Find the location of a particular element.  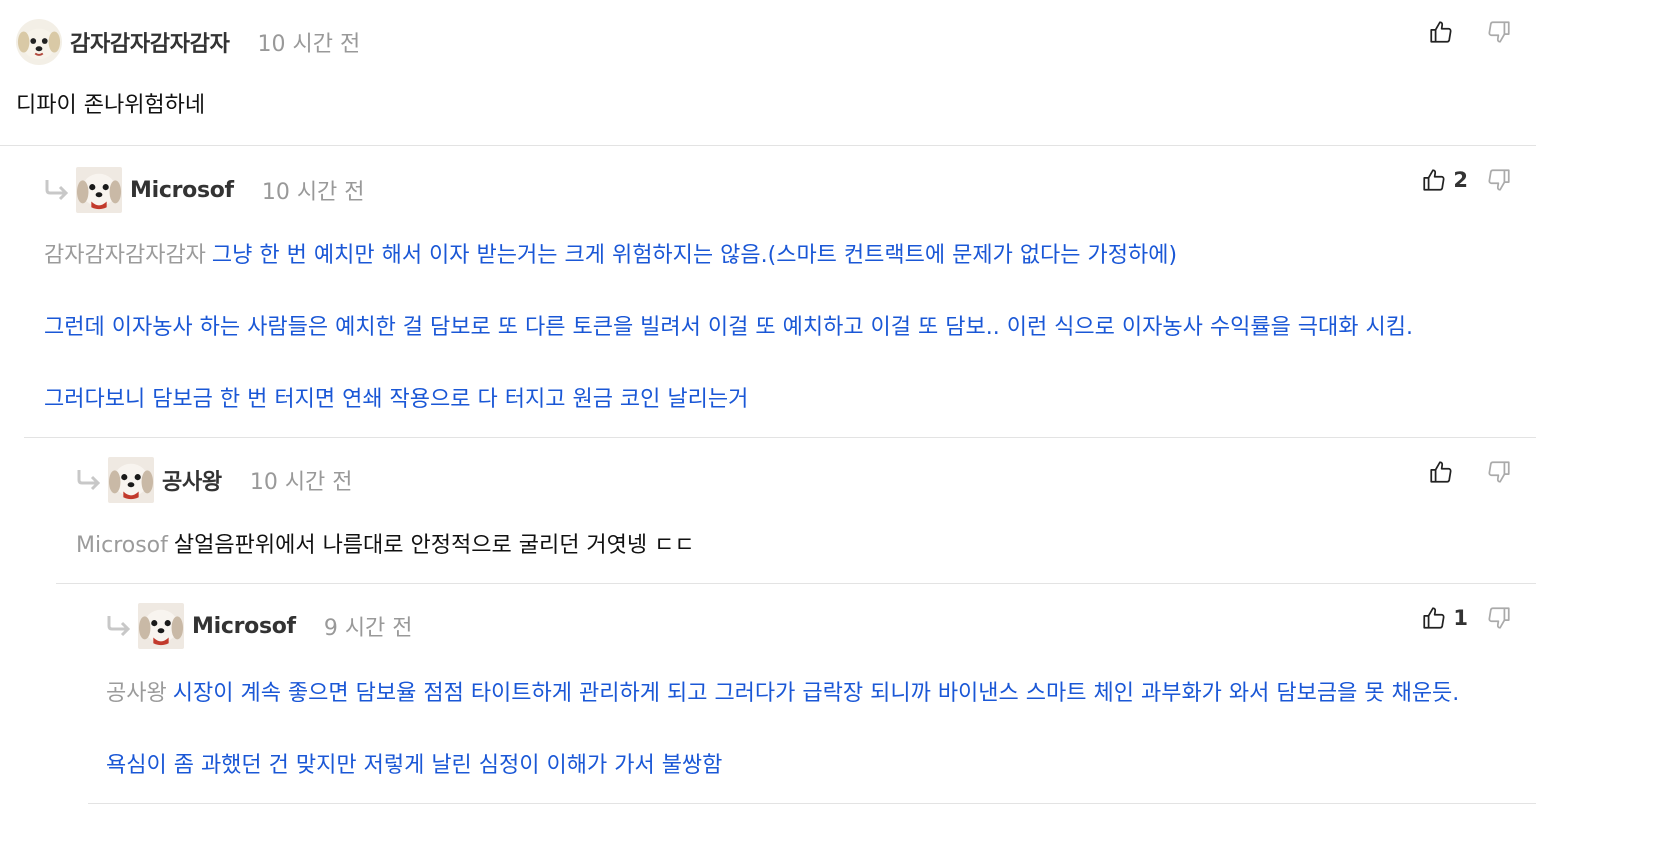

comment-body: Microsof 살얼음판위에서 나름대로 안정적으로 굴리던 거엿넹 ㄷㄷ is located at coordinates (385, 546).